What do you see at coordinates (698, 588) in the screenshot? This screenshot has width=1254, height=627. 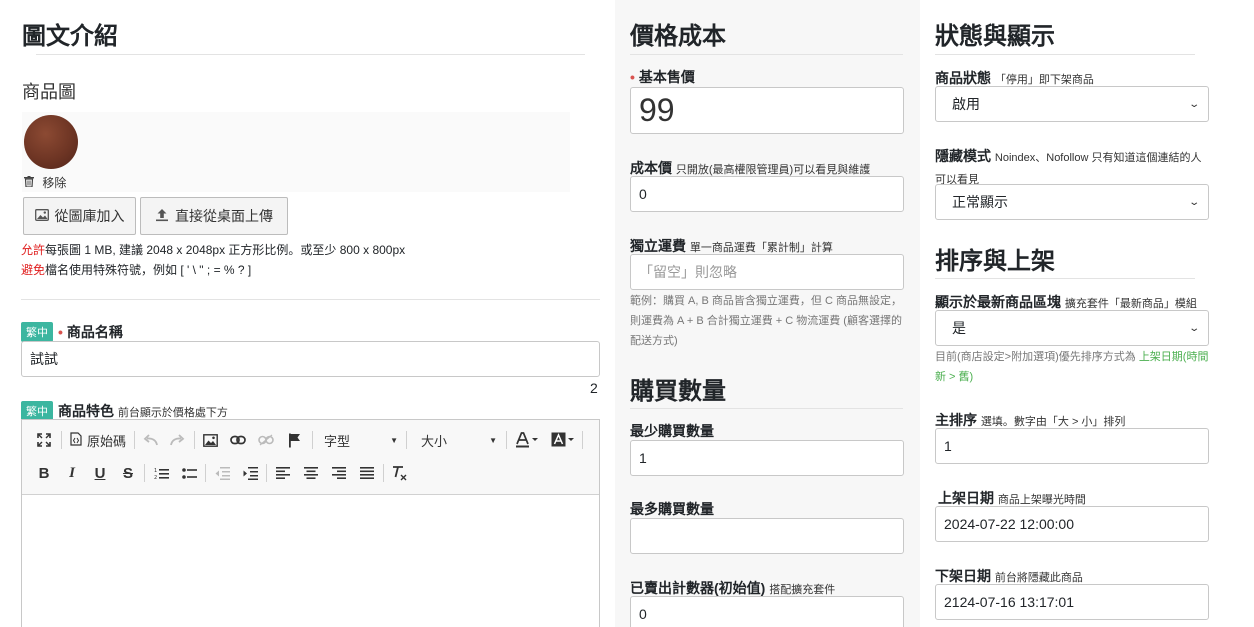 I see `sold-counter-label-text: 已賣出計數器(初始值)` at bounding box center [698, 588].